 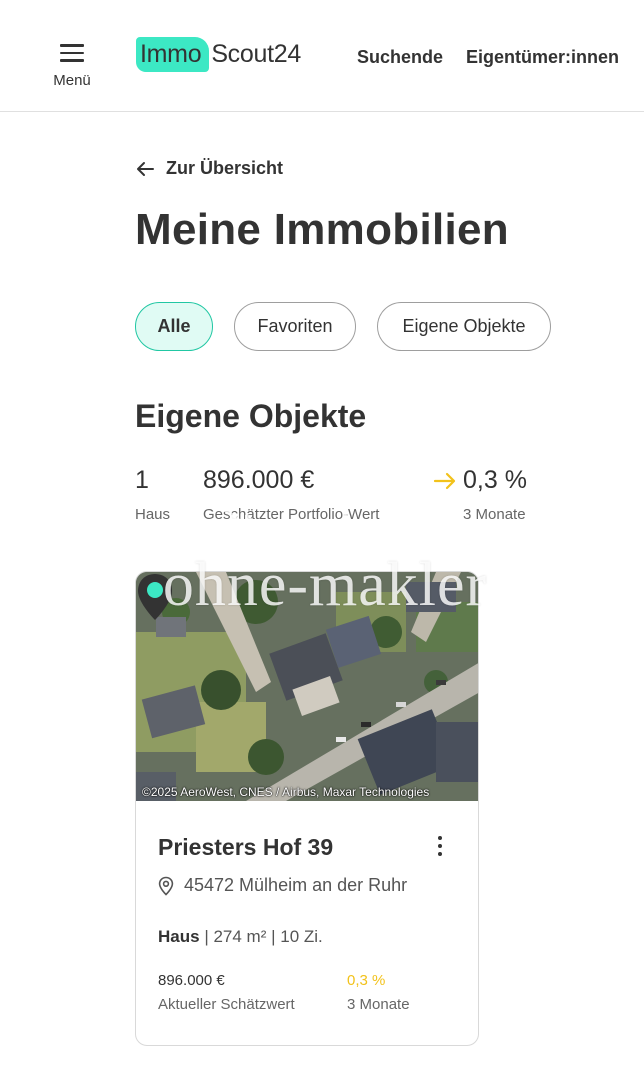 I want to click on section-title: Eigene Objekte, so click(x=251, y=416).